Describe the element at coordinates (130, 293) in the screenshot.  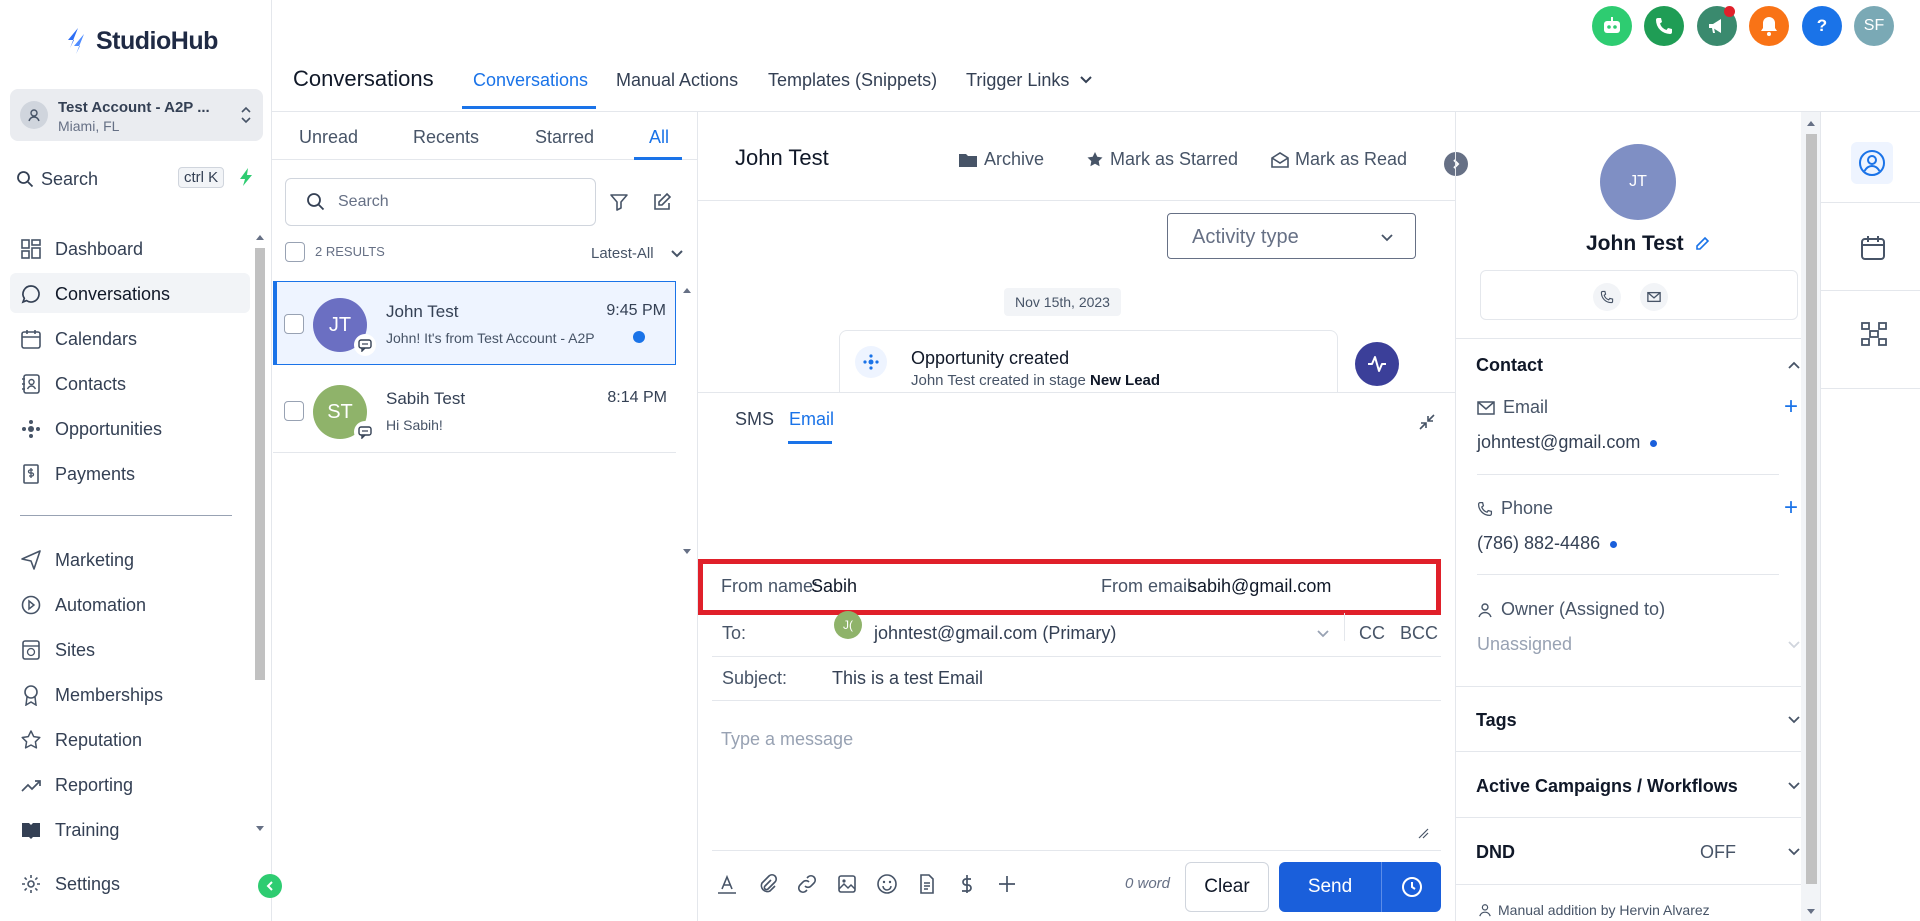
I see `sidebar-item-conversations: Conversations` at that location.